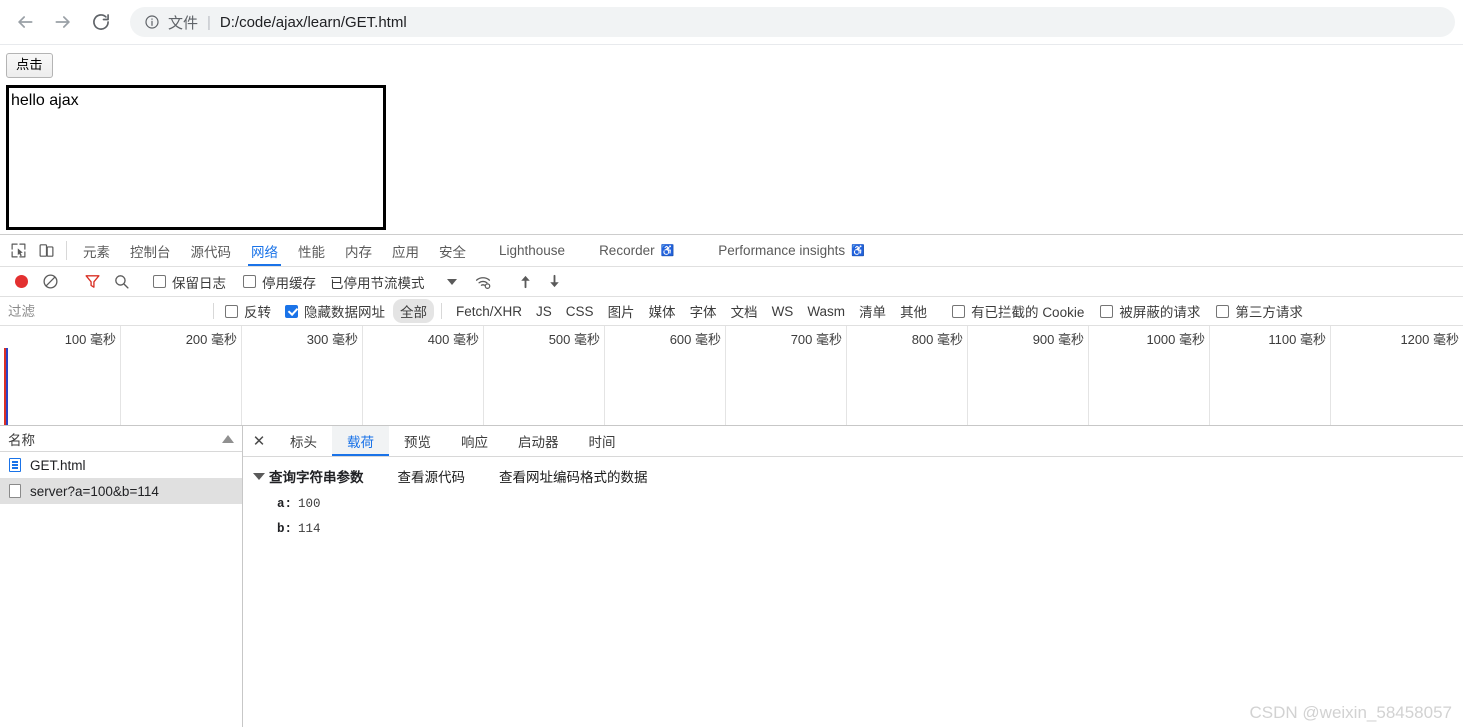 Image resolution: width=1463 pixels, height=727 pixels. Describe the element at coordinates (121, 576) in the screenshot. I see `request-list-pane: 名称 GET.html server?a=100&b=114` at that location.